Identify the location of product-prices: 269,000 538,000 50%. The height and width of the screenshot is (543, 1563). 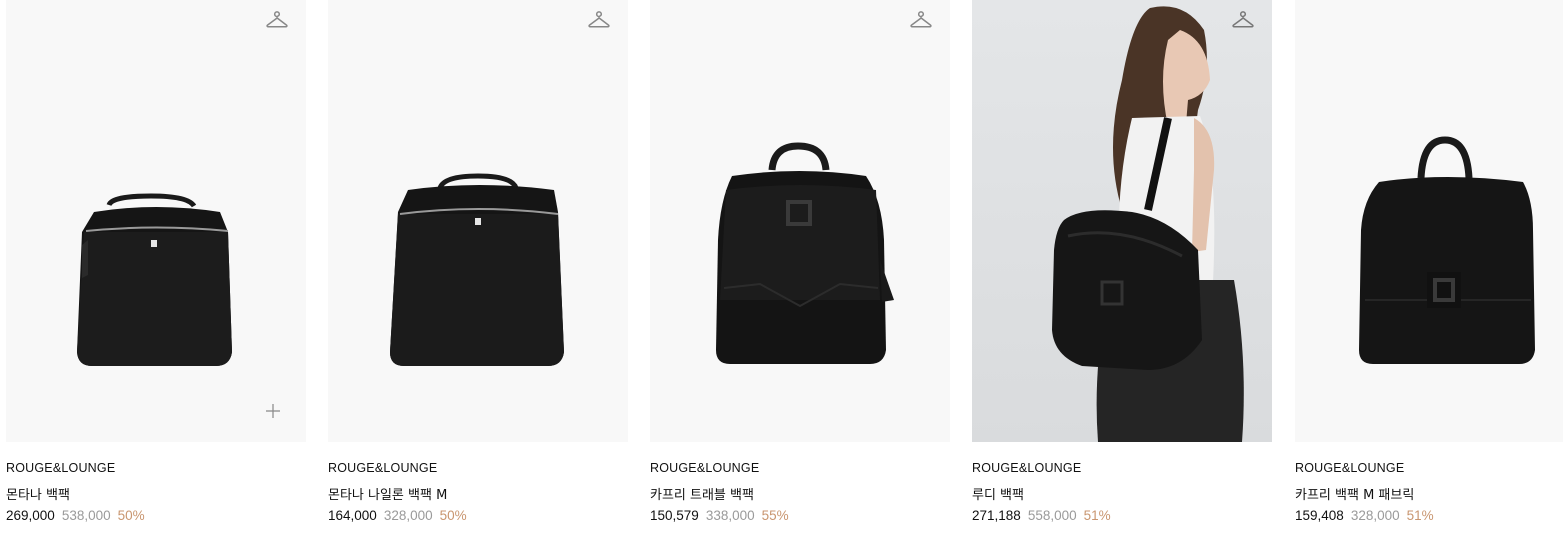
(75, 515).